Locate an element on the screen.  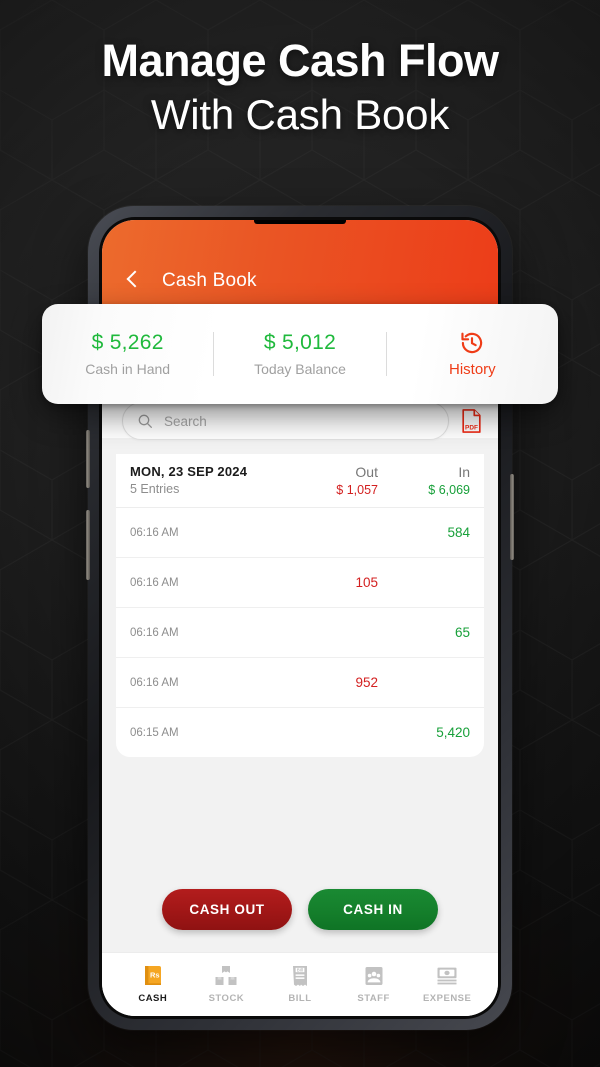
history-icon is located at coordinates (472, 343).